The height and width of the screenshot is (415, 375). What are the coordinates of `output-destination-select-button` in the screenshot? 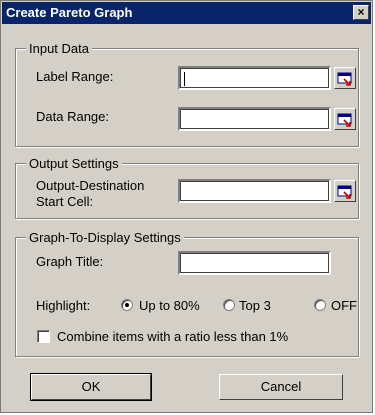 It's located at (345, 191).